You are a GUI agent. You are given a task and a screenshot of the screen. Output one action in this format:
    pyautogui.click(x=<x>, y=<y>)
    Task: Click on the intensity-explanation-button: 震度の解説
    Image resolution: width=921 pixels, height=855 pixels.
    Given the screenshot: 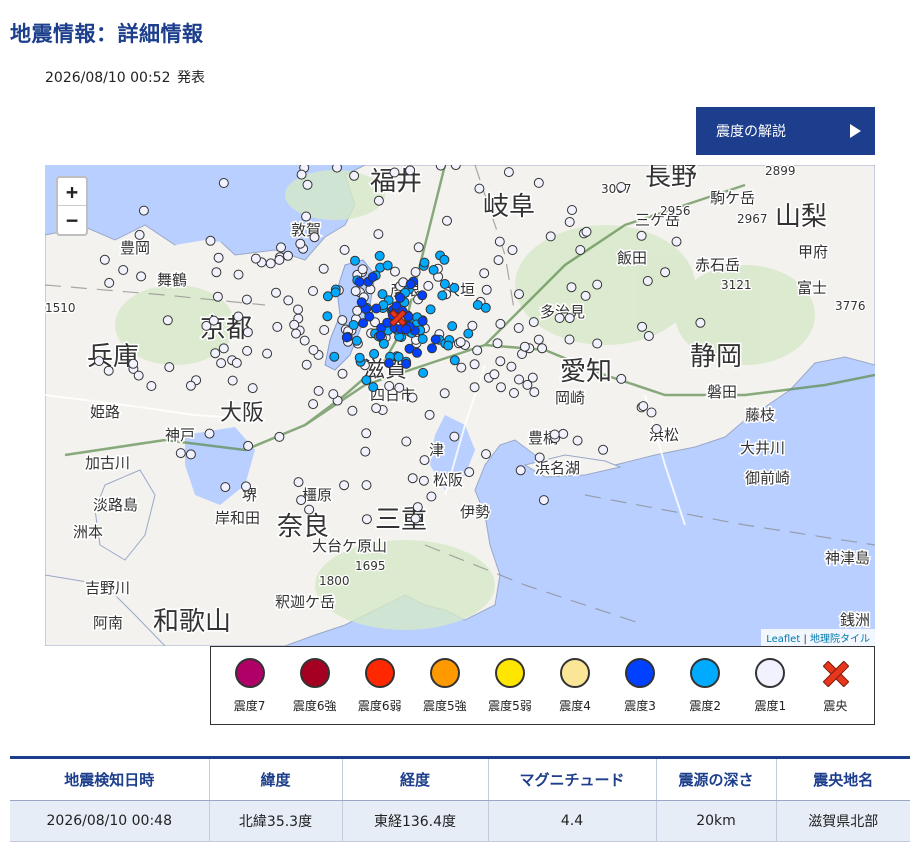 What is the action you would take?
    pyautogui.click(x=785, y=131)
    